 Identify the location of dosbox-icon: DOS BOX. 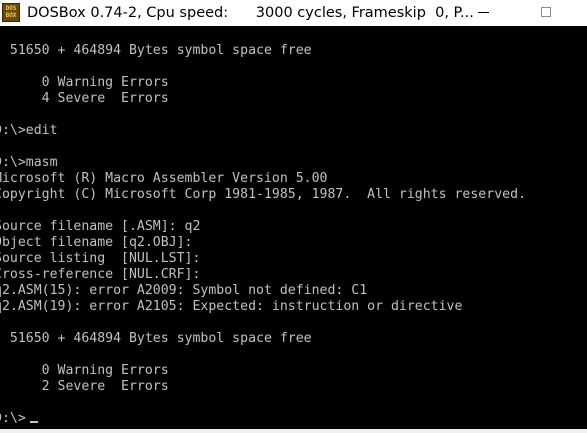
(11, 12).